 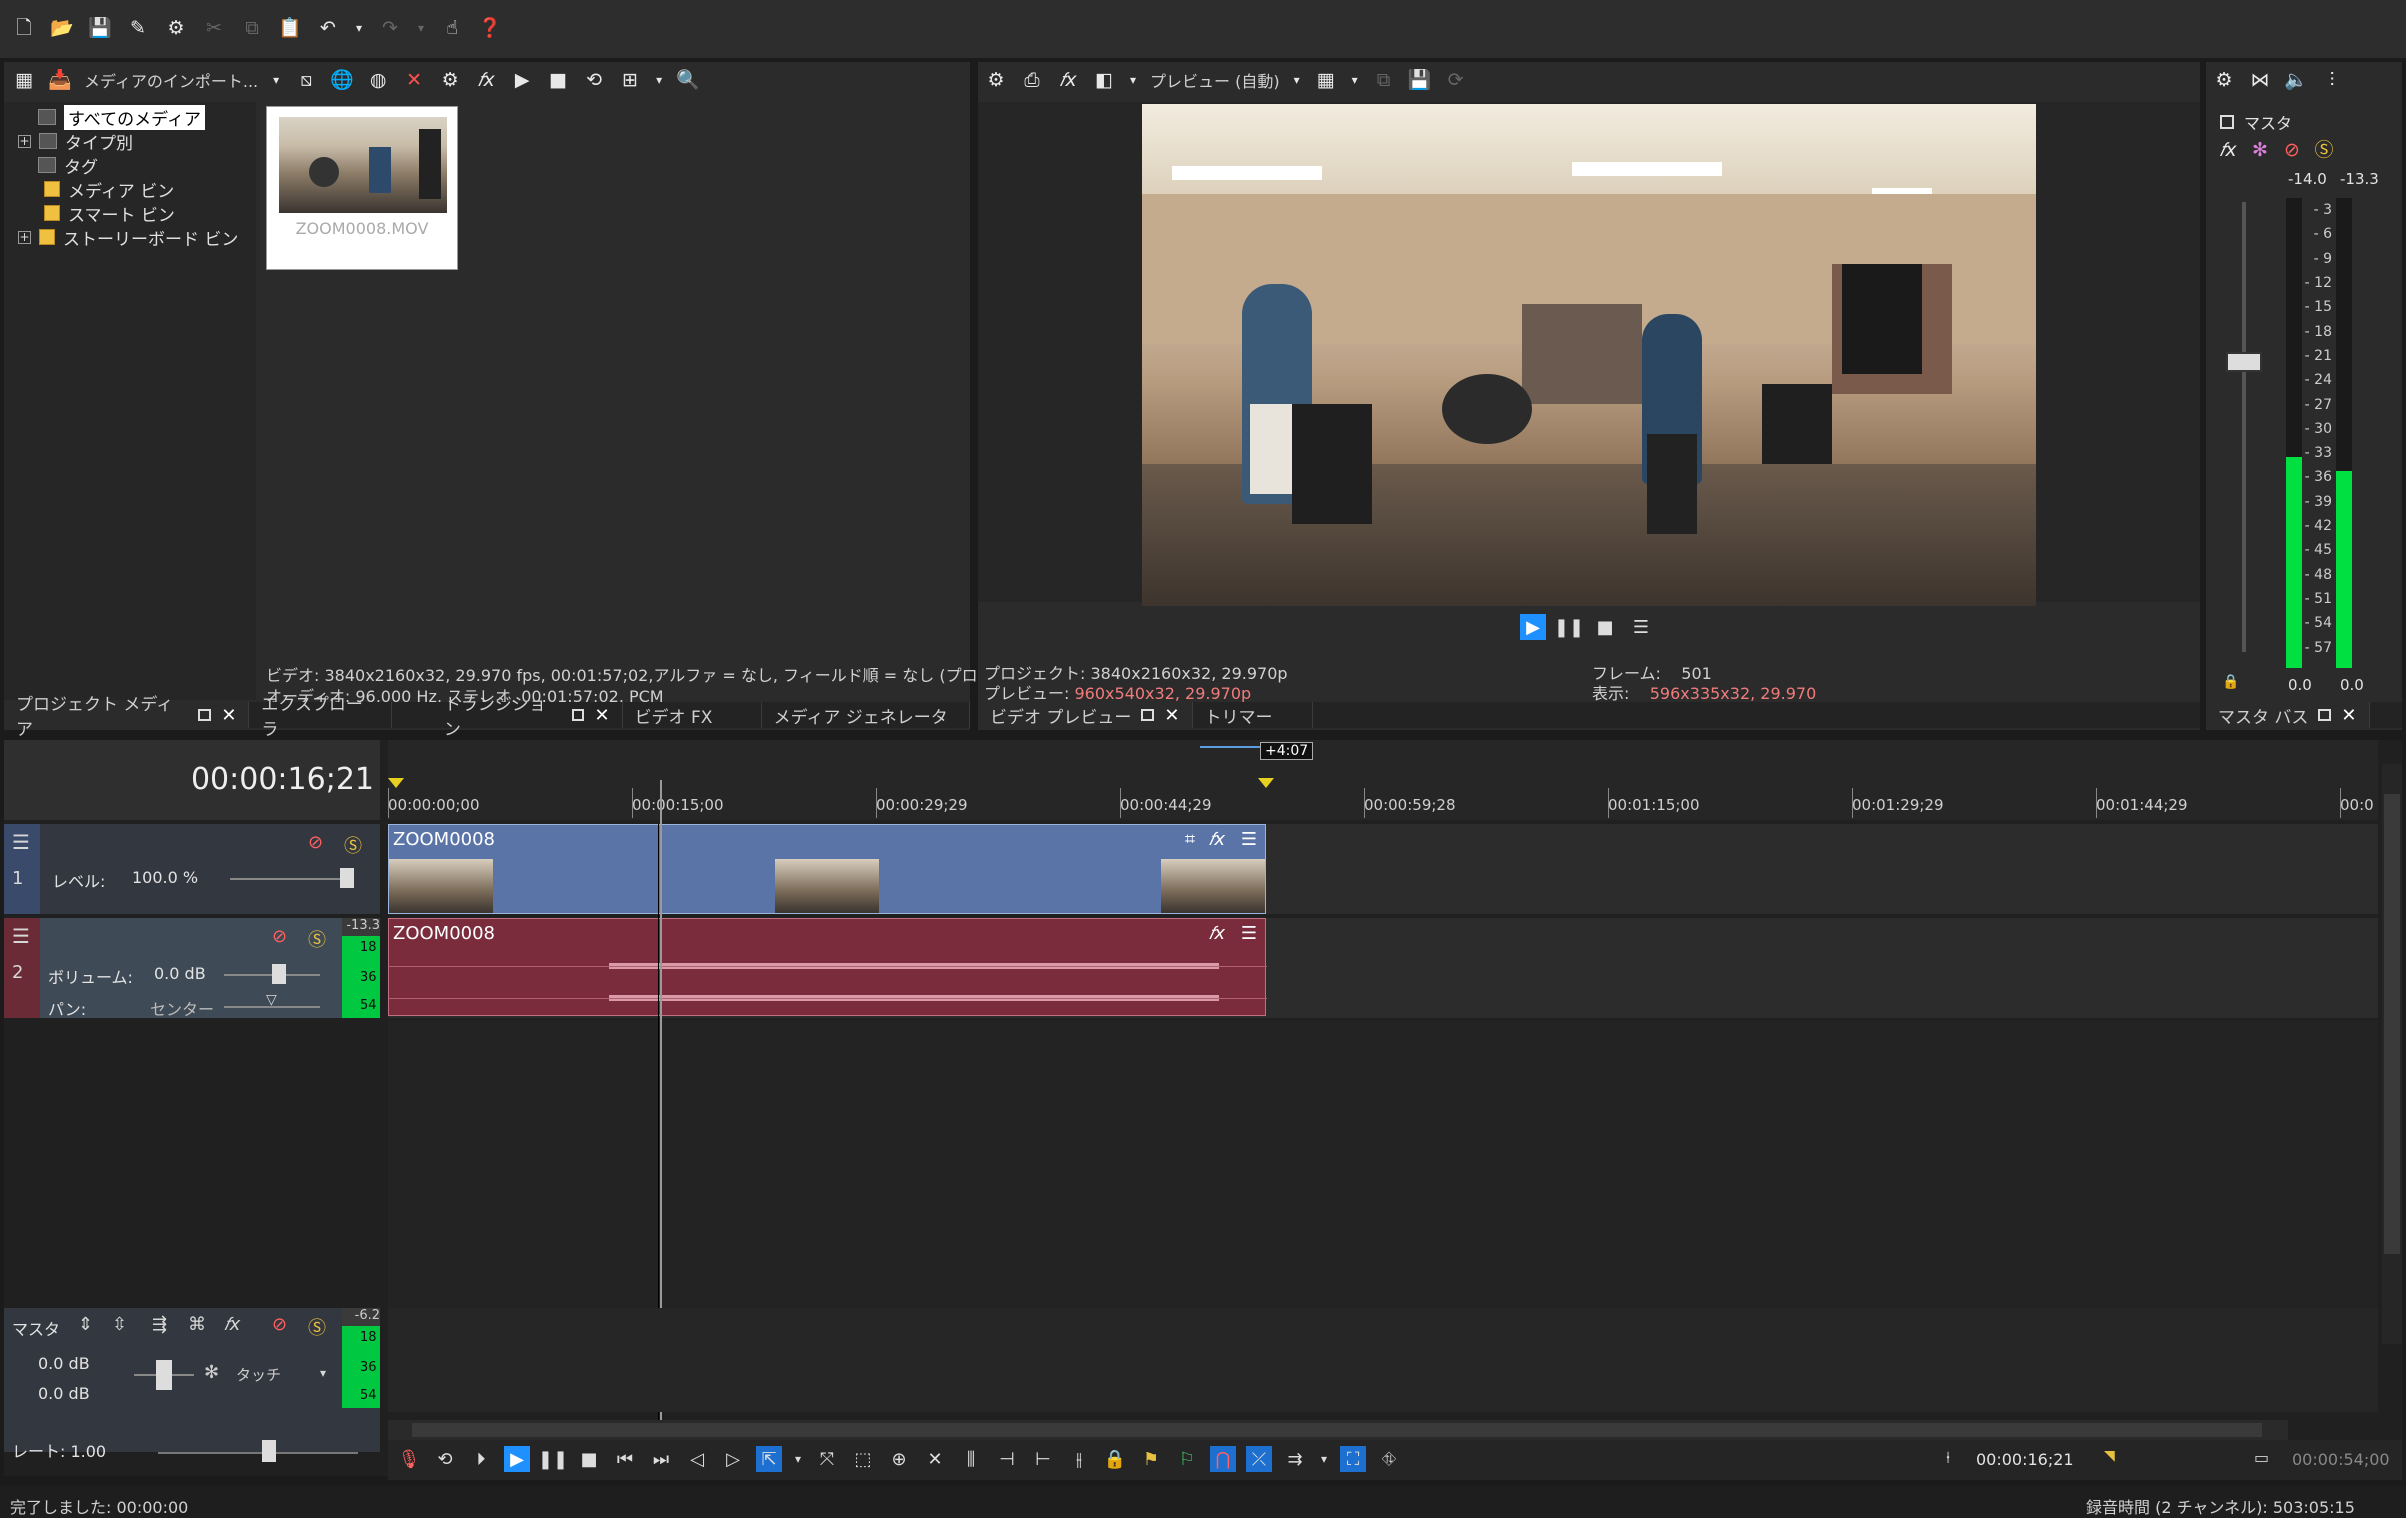 What do you see at coordinates (971, 1459) in the screenshot?
I see `trim-icon: ⫼` at bounding box center [971, 1459].